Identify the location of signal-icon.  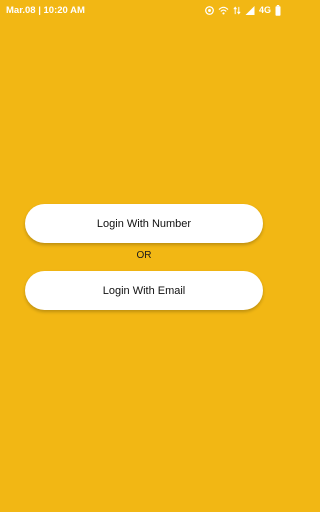
(250, 10).